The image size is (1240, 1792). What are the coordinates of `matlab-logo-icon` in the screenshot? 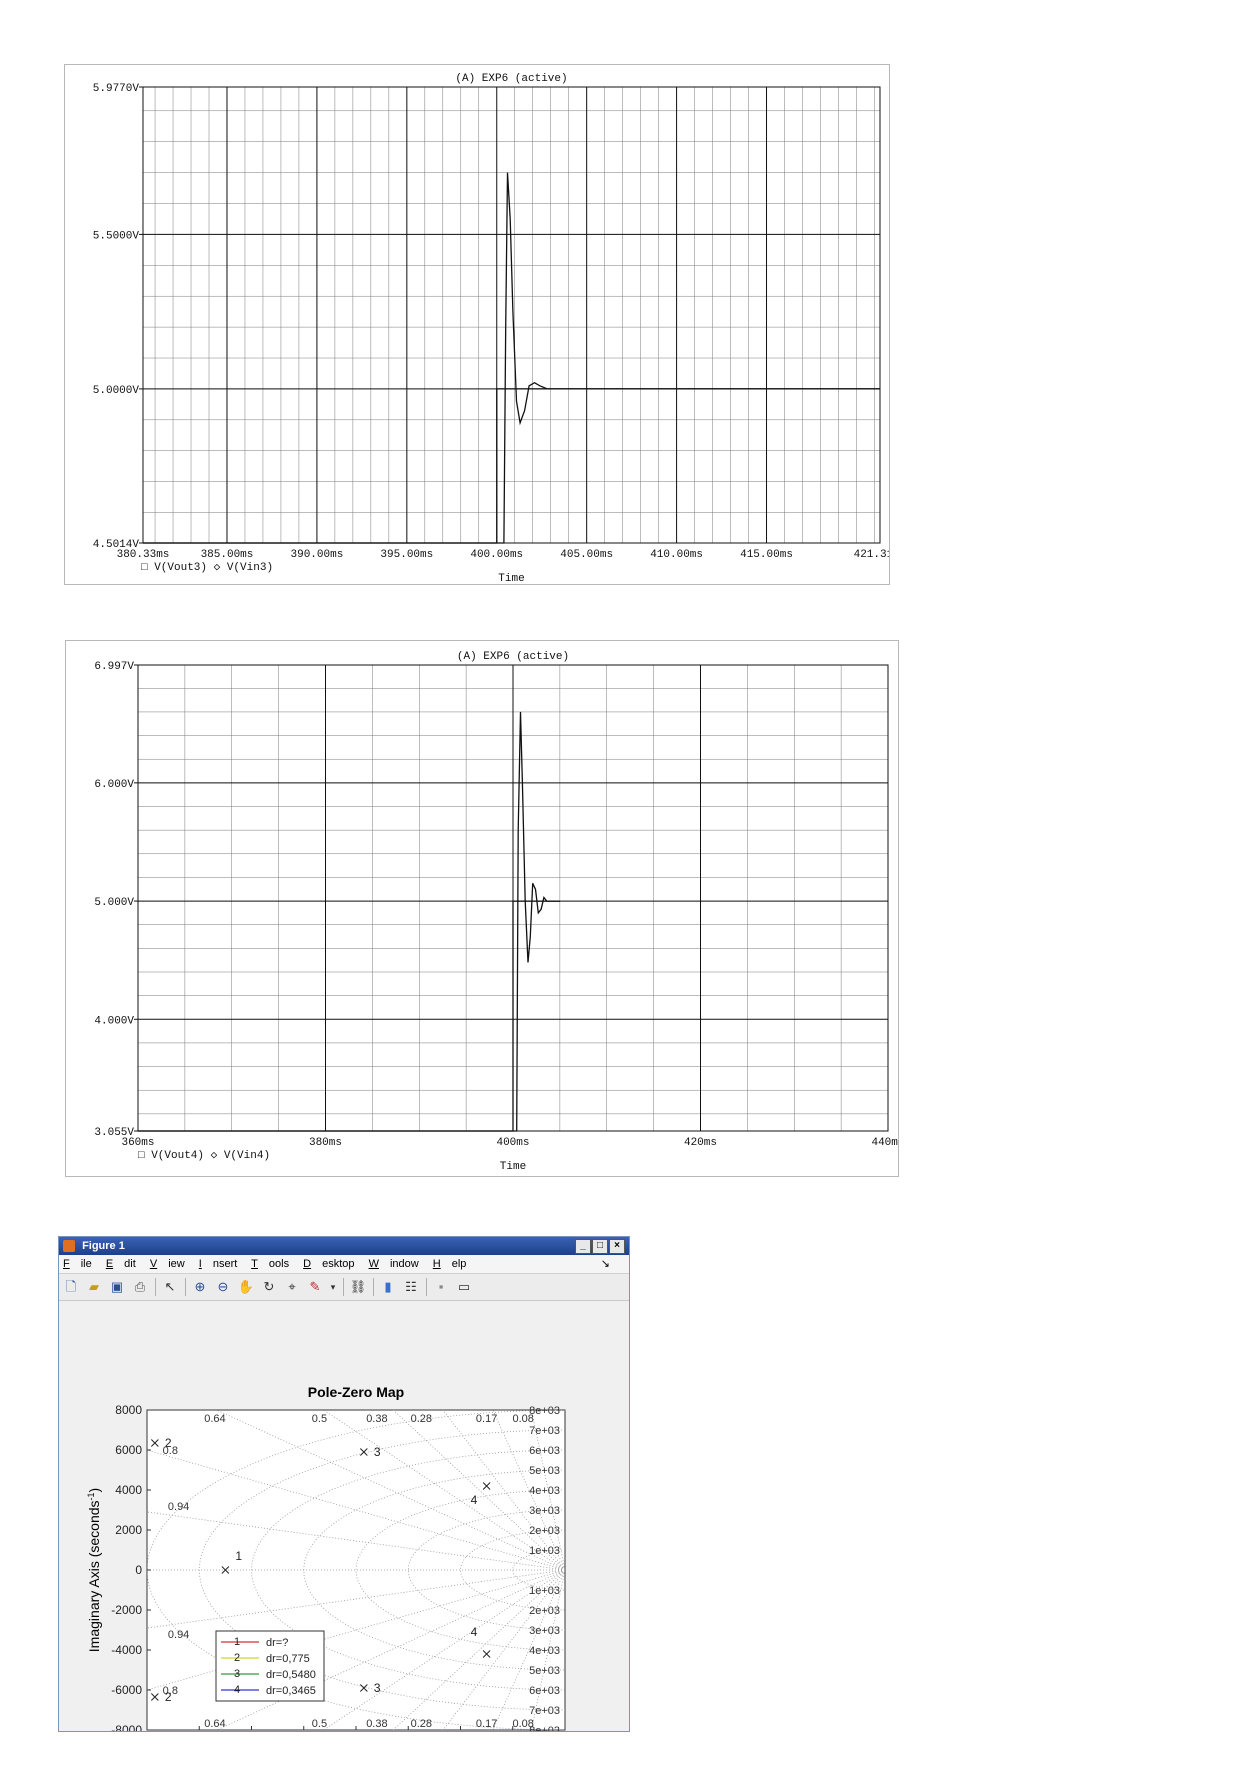 It's located at (69, 1246).